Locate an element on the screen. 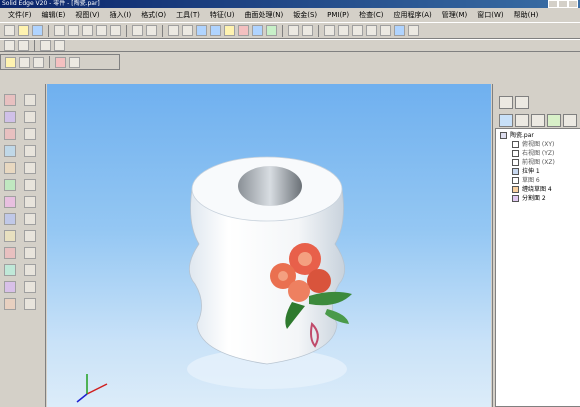 Image resolution: width=580 pixels, height=407 pixels. print-icon is located at coordinates (59, 30).